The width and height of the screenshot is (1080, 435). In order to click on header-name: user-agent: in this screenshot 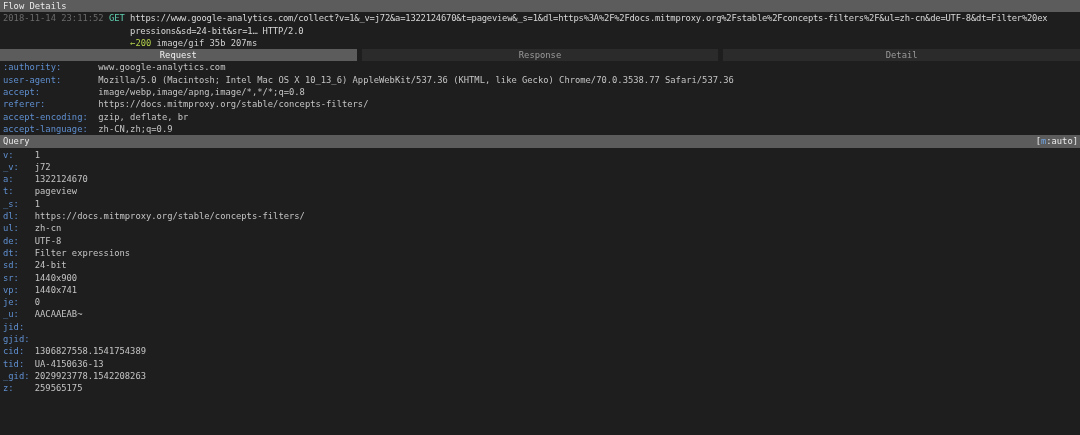, I will do `click(33, 80)`.